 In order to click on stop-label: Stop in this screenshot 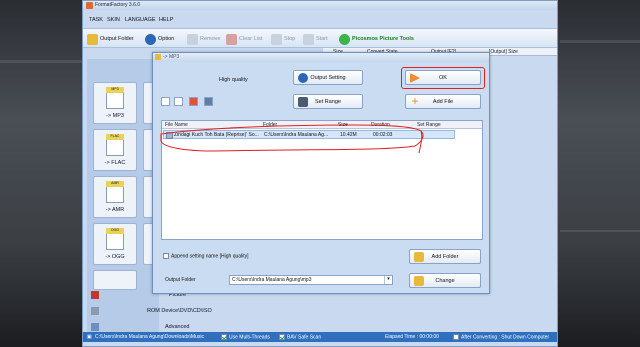, I will do `click(290, 39)`.